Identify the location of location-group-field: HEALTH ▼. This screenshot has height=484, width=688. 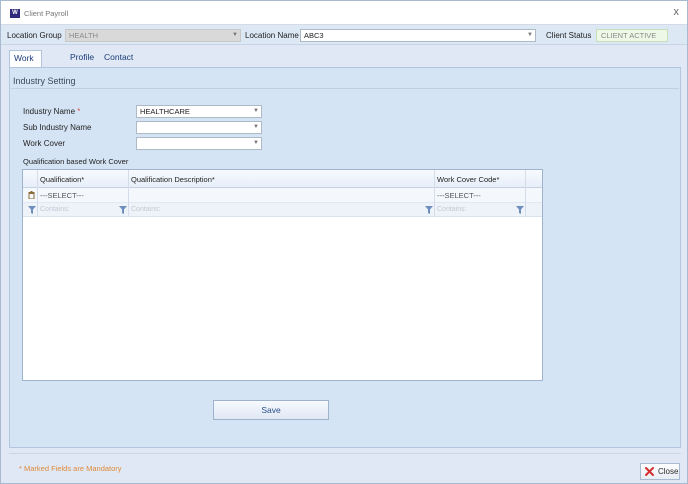
(153, 35).